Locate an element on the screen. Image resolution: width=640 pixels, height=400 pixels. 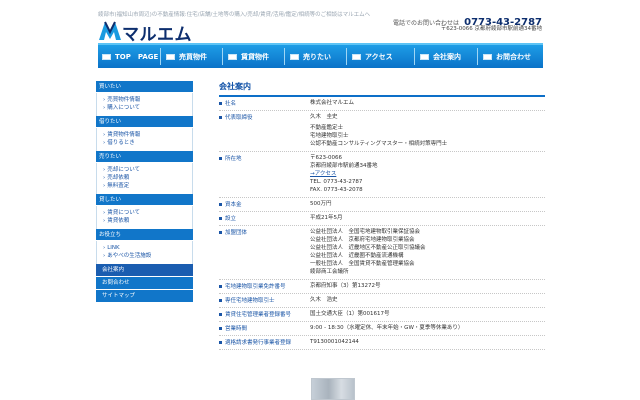
side-link-contact: お問合わせ is located at coordinates (144, 283).